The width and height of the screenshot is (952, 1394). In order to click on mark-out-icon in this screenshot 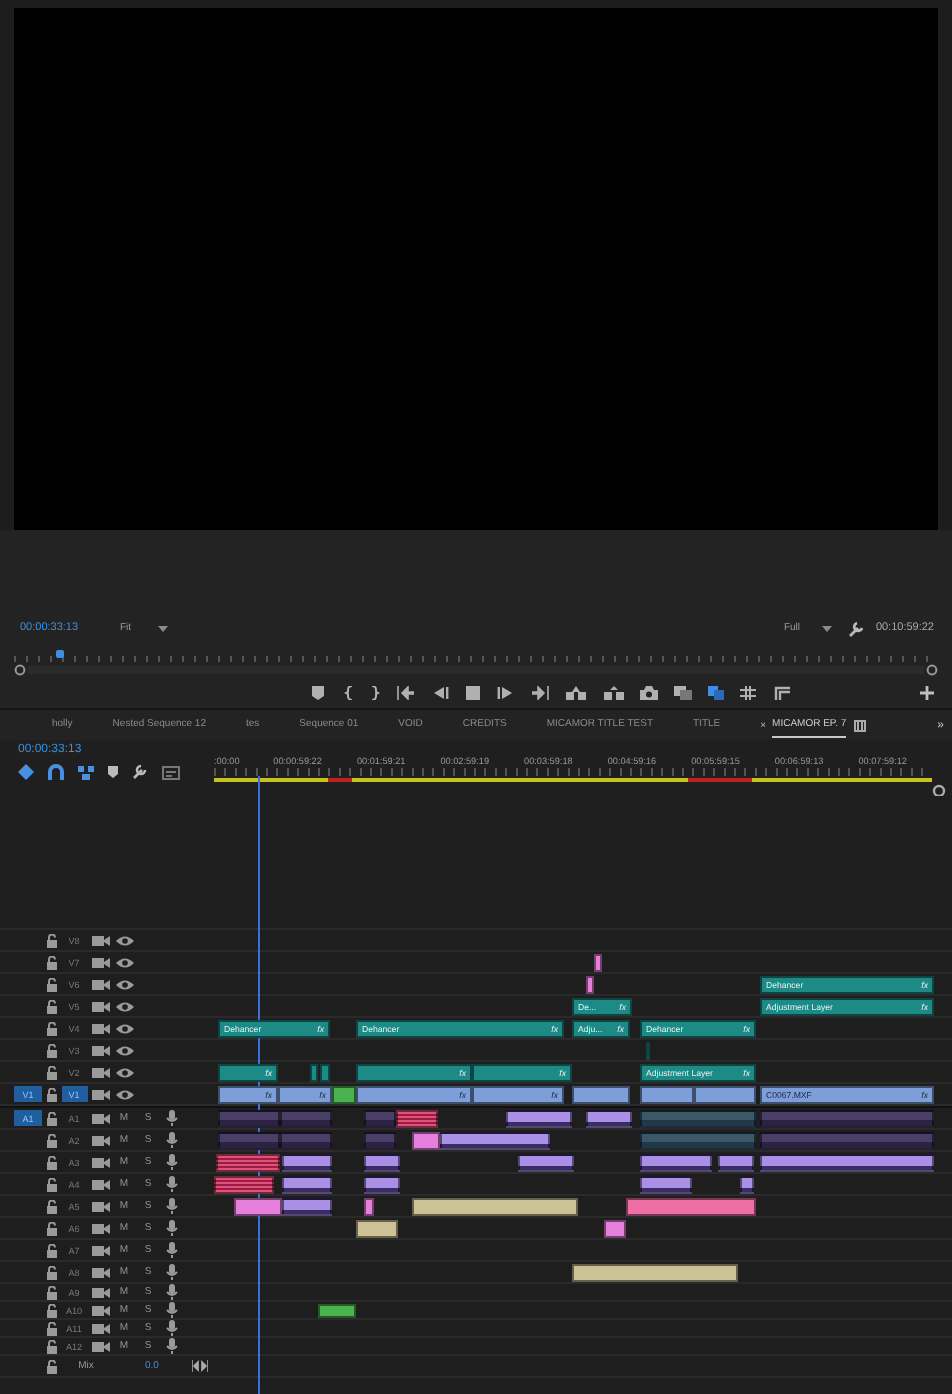, I will do `click(375, 692)`.